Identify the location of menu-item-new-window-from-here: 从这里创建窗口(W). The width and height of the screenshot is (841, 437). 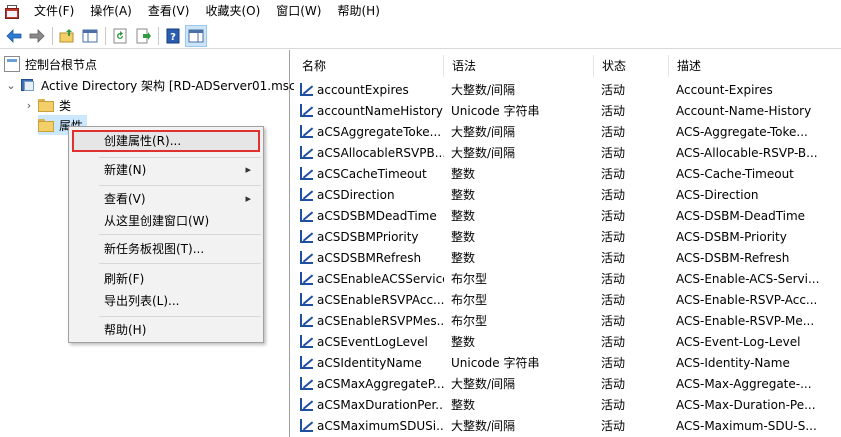
(166, 221).